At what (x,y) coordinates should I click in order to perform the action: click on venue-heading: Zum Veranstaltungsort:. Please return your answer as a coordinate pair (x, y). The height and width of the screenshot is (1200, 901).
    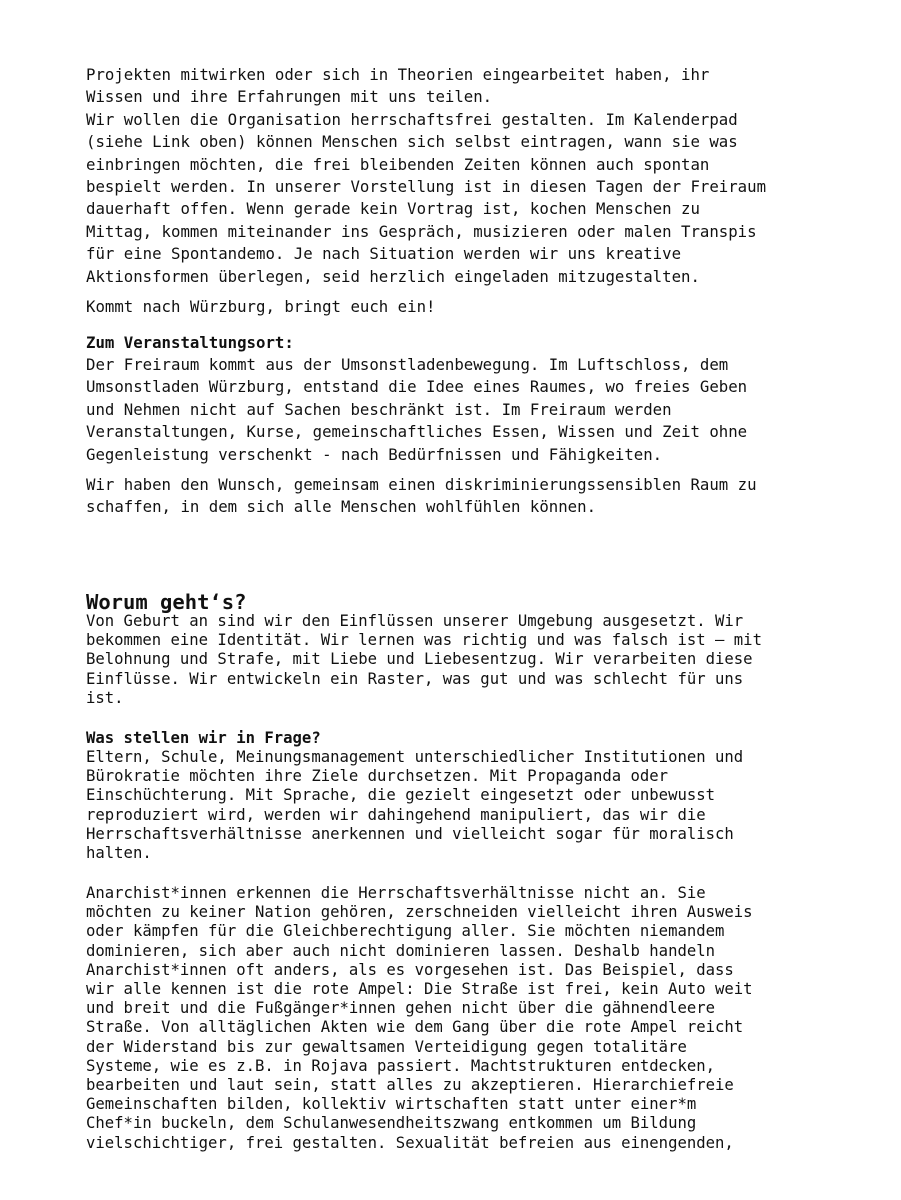
    Looking at the image, I should click on (190, 342).